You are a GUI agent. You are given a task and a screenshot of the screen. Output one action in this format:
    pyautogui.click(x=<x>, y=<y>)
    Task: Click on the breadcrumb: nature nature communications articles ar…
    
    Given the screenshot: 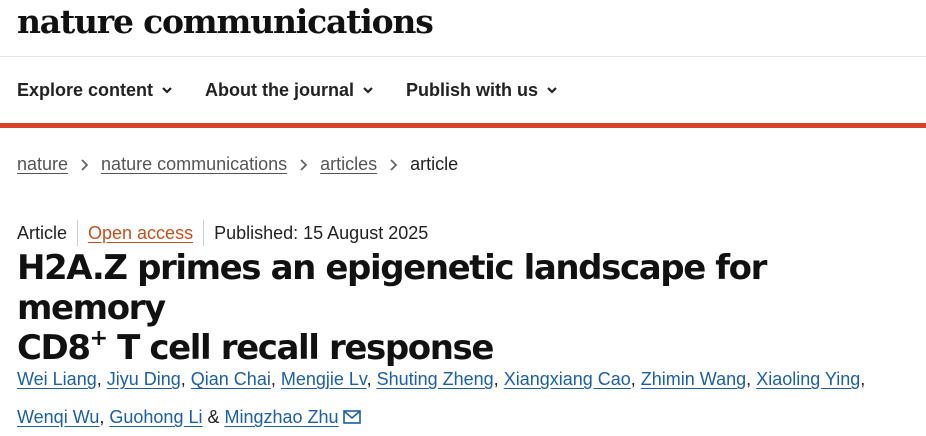 What is the action you would take?
    pyautogui.click(x=237, y=164)
    